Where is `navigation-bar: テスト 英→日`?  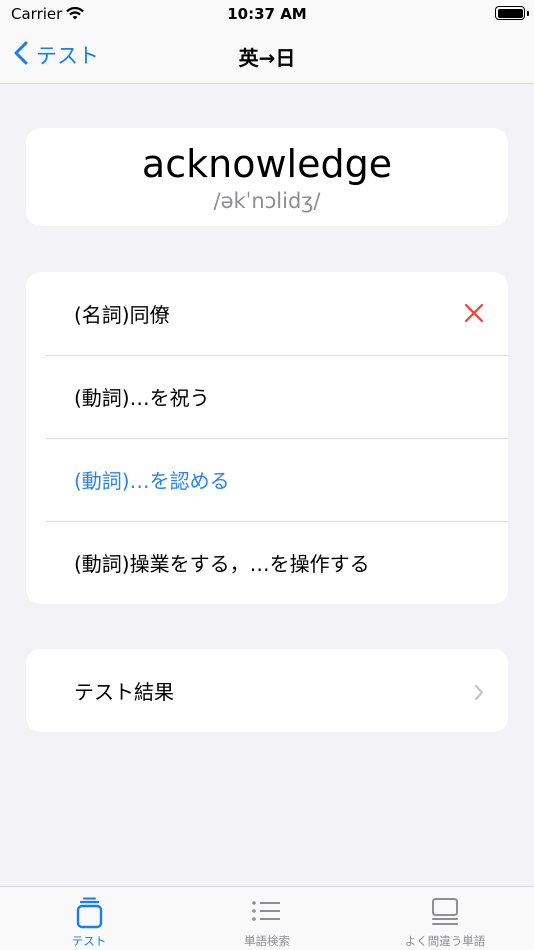 navigation-bar: テスト 英→日 is located at coordinates (267, 56).